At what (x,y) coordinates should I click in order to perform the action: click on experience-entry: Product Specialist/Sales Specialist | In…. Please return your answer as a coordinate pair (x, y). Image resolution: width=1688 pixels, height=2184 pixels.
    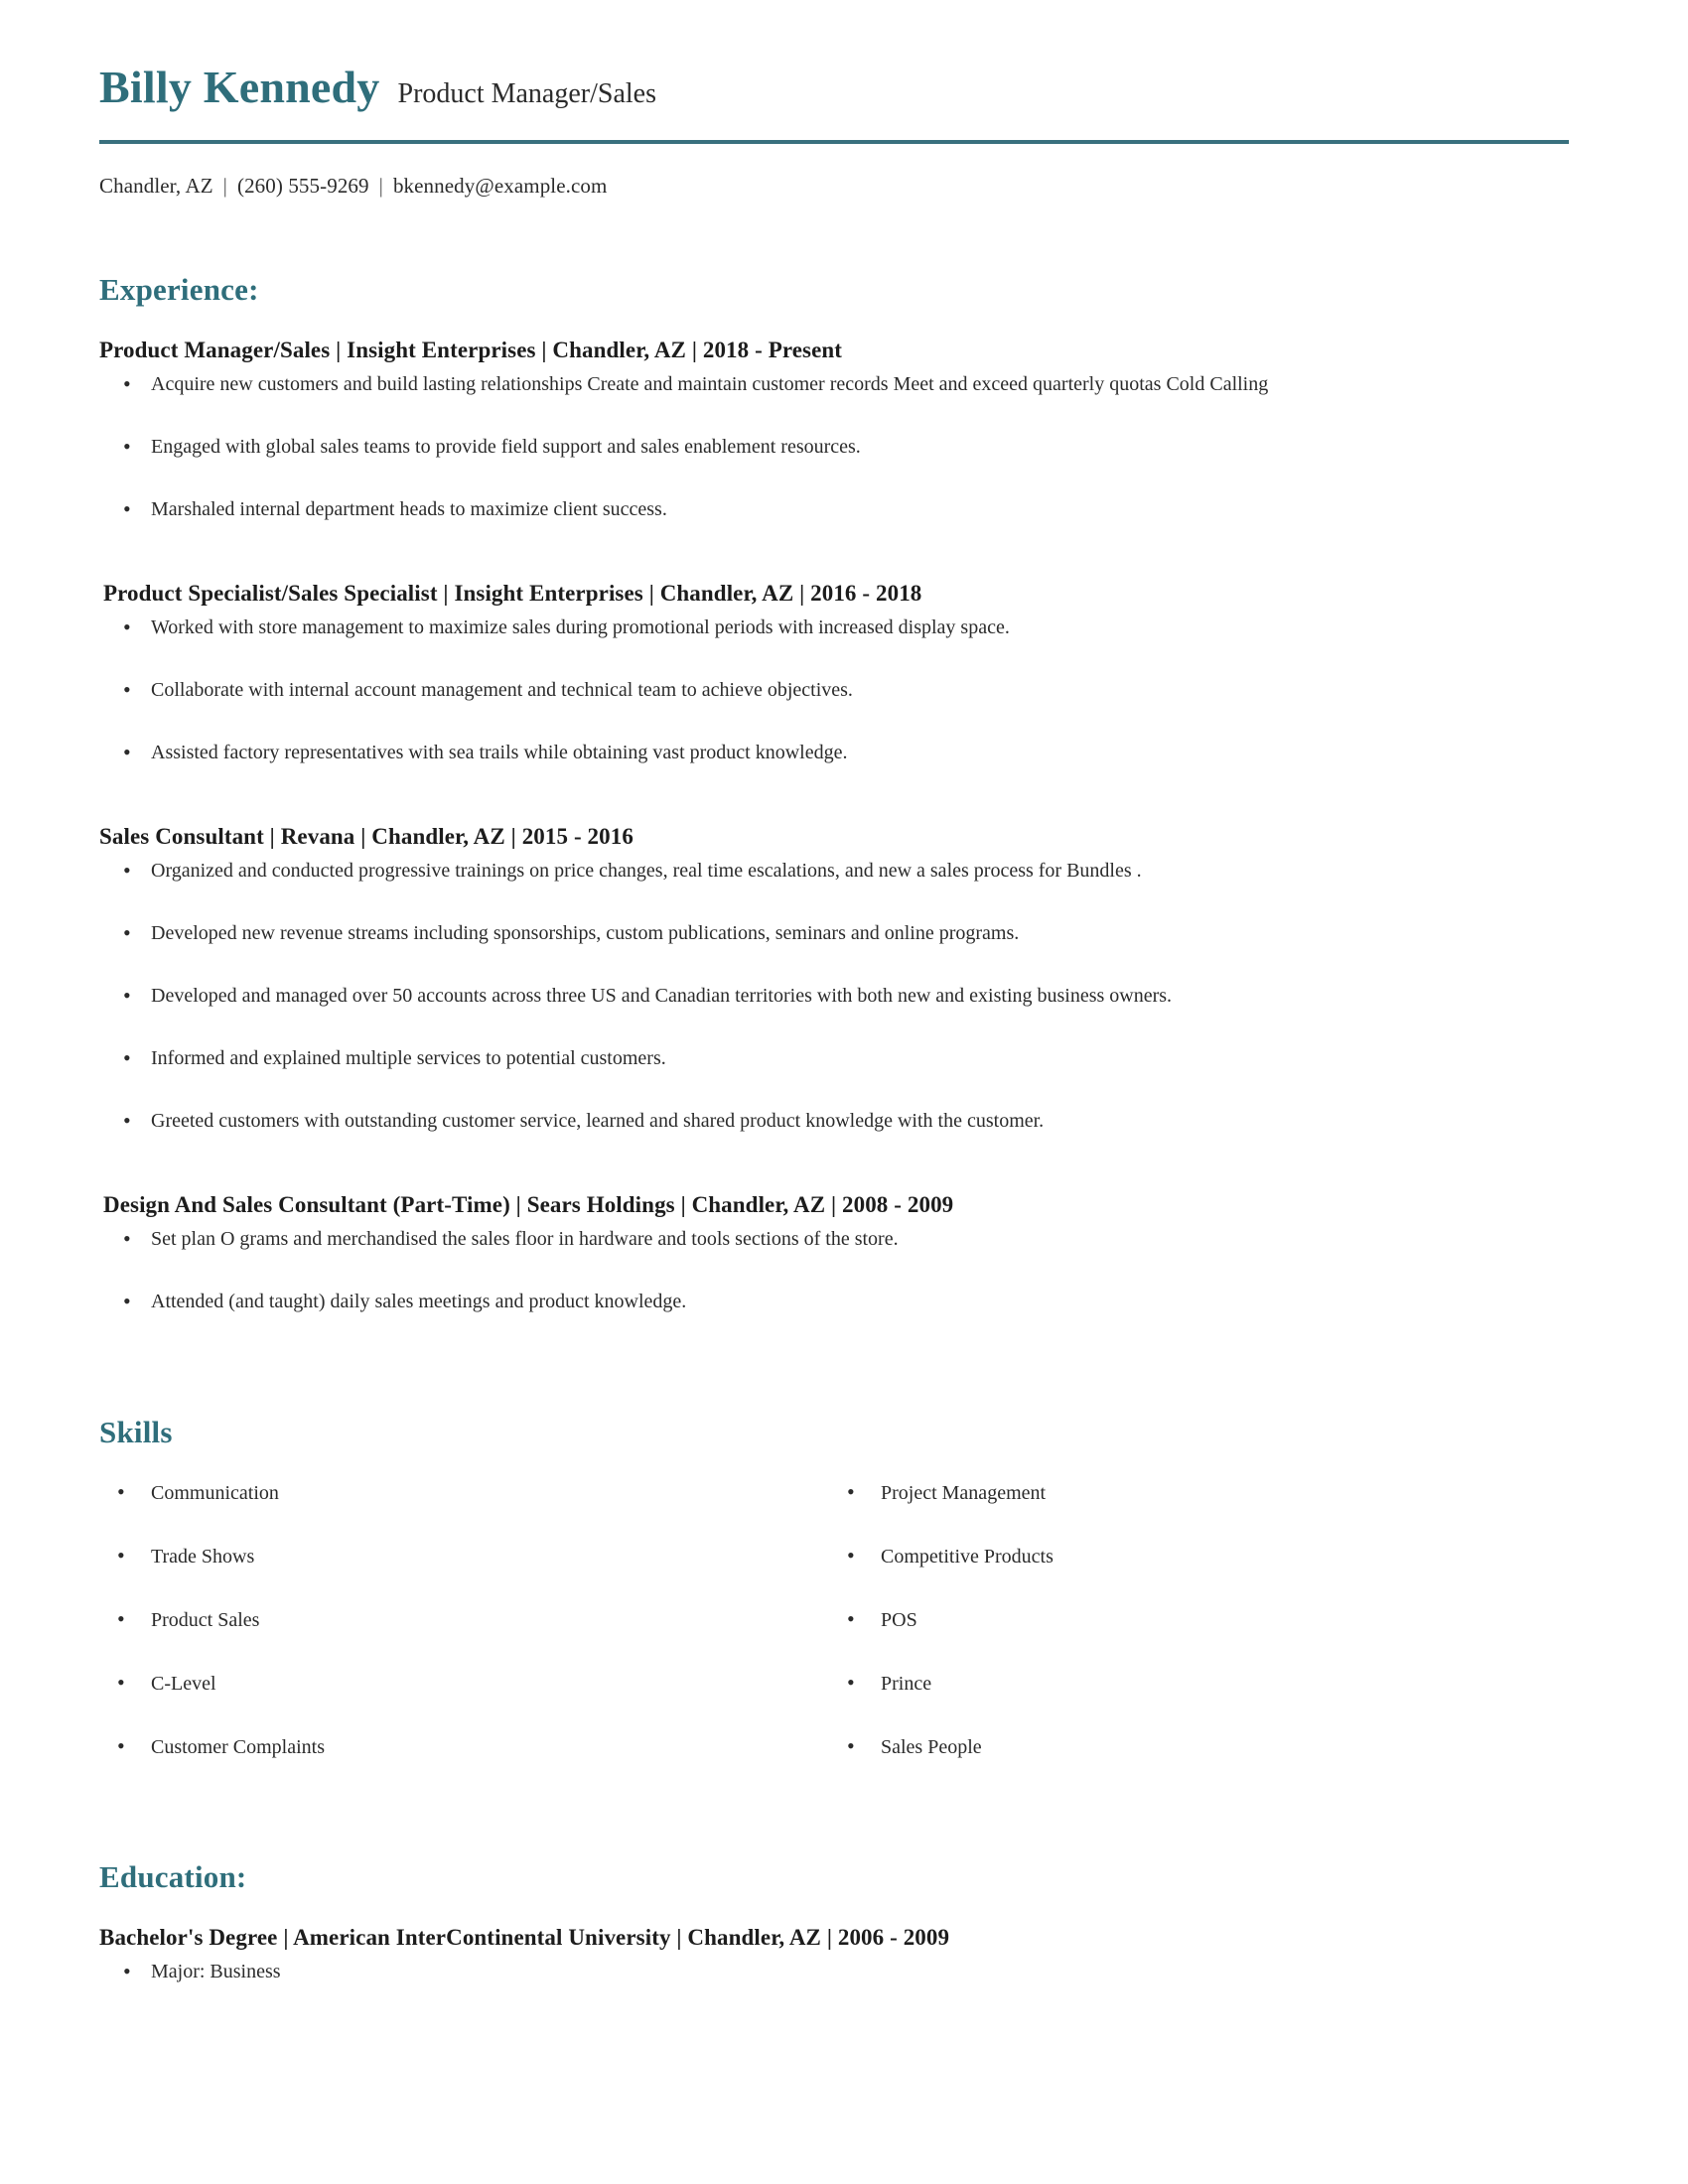
    Looking at the image, I should click on (857, 673).